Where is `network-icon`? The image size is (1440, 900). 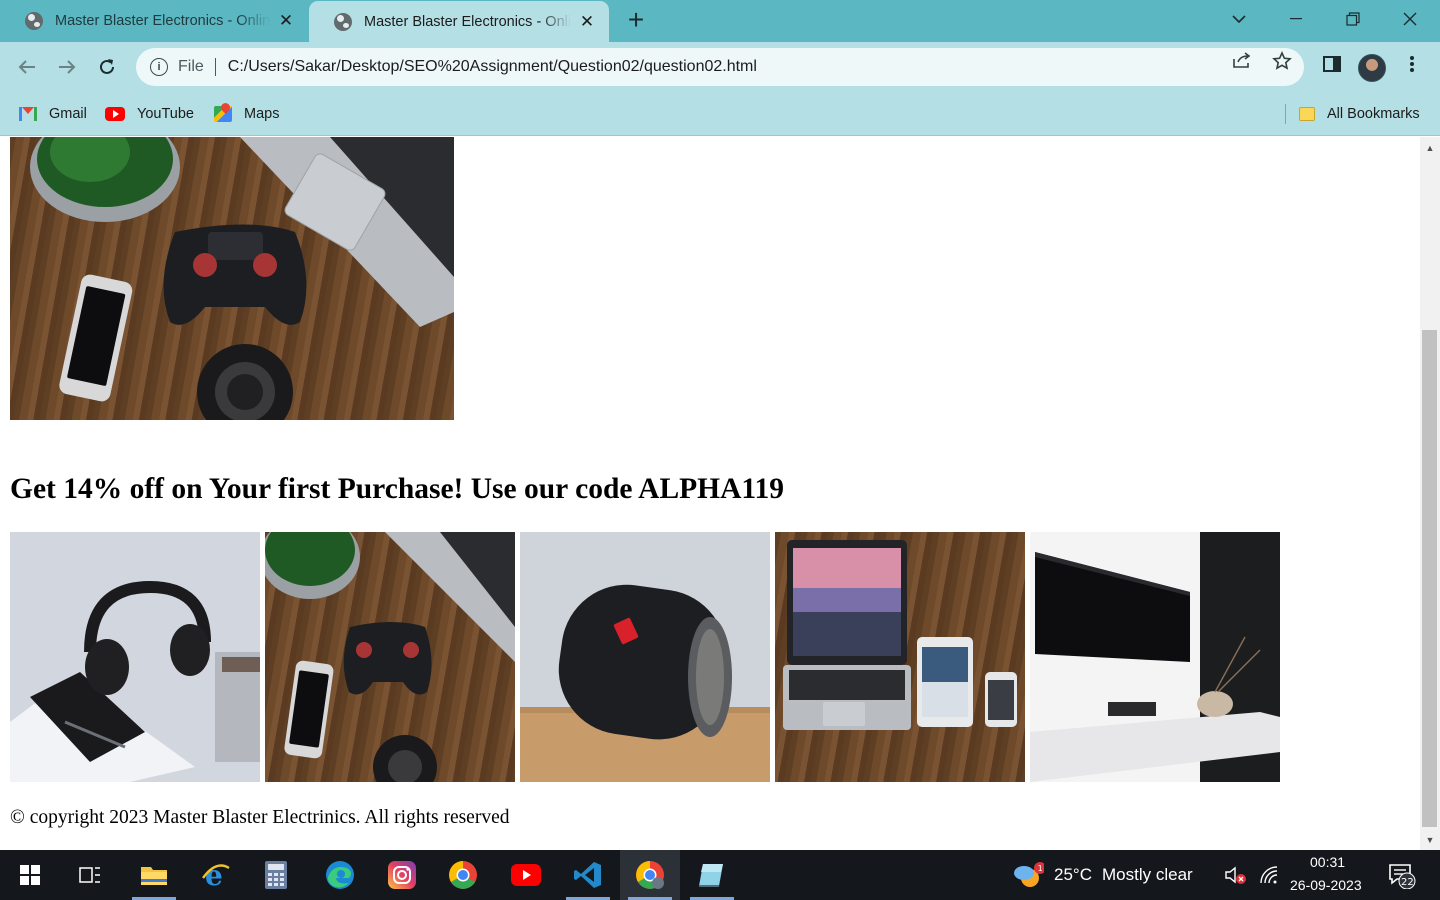 network-icon is located at coordinates (1269, 875).